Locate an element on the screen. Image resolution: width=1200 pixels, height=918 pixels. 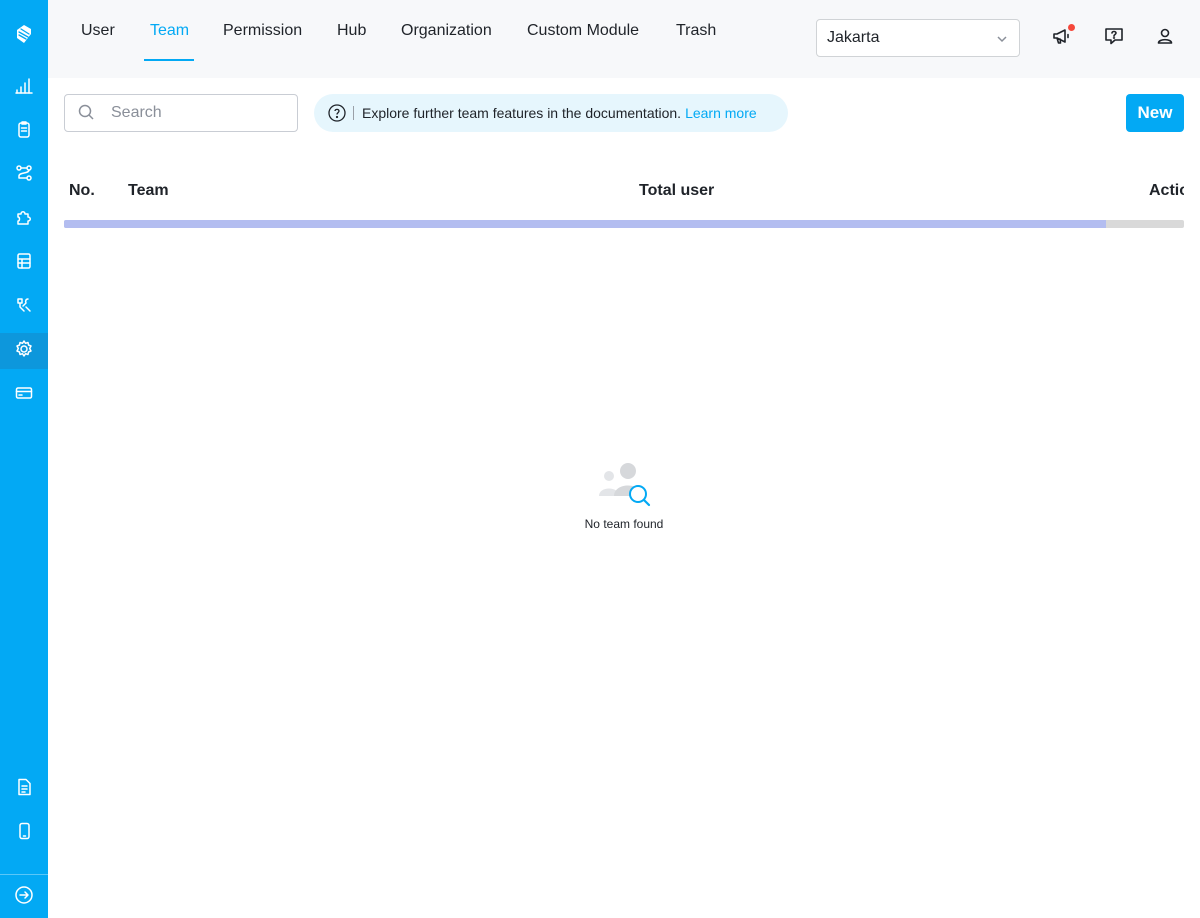
sidebar-item-analytics is located at coordinates (24, 88).